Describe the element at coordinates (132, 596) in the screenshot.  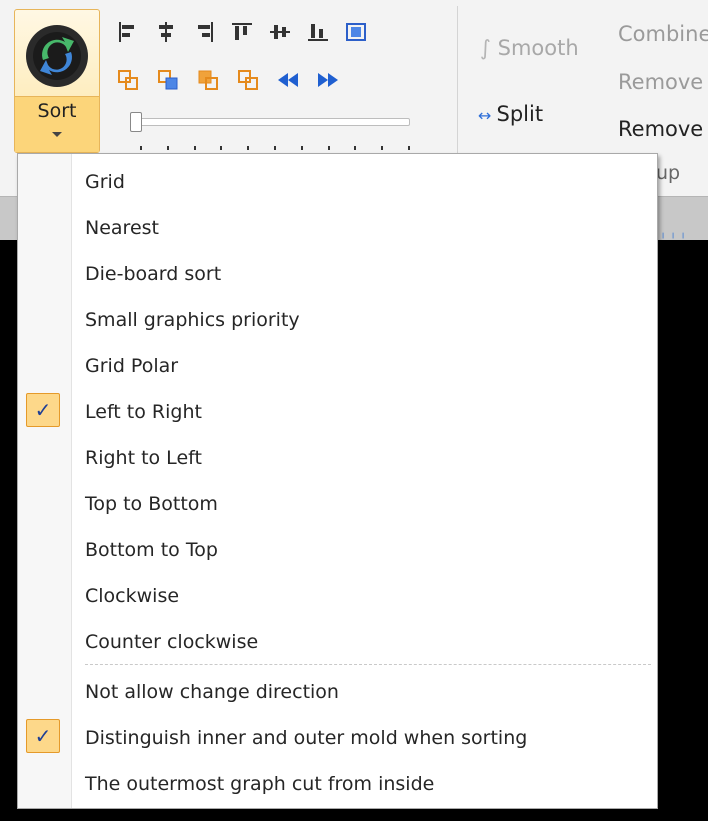
I see `menu-item-label: Clockwise` at that location.